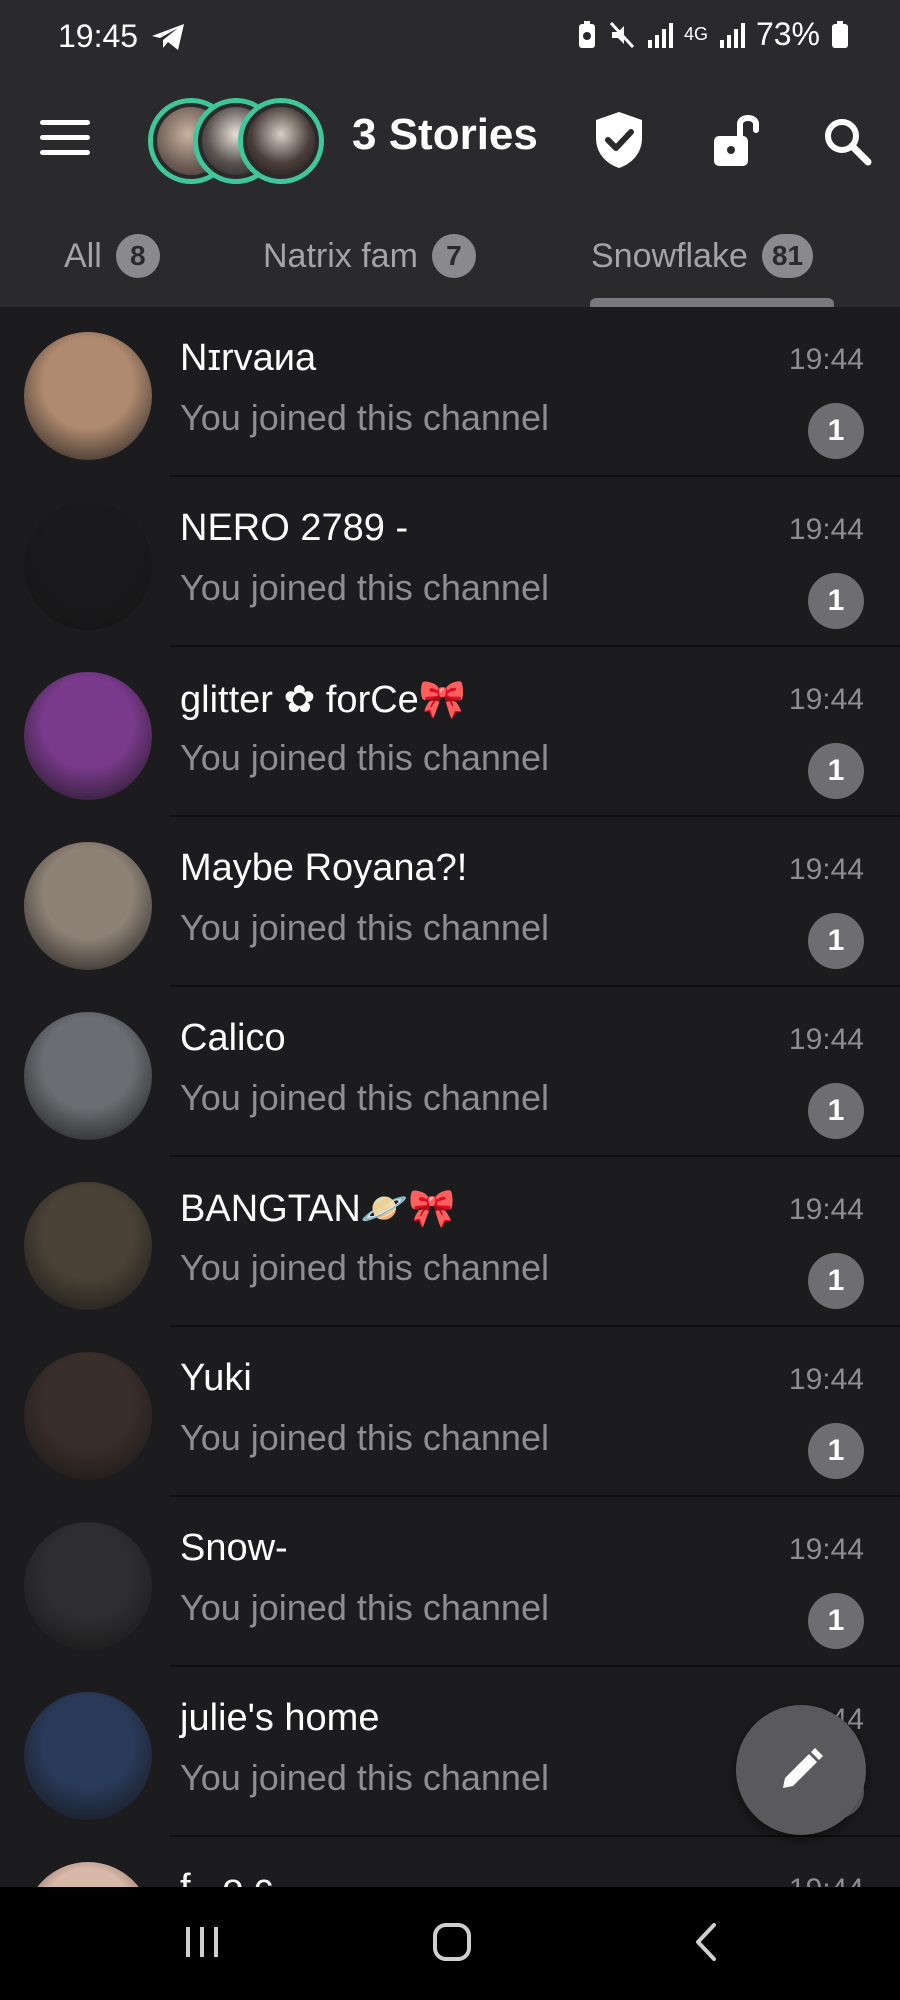 The height and width of the screenshot is (2000, 900). I want to click on tab-label: Natrix fam, so click(340, 255).